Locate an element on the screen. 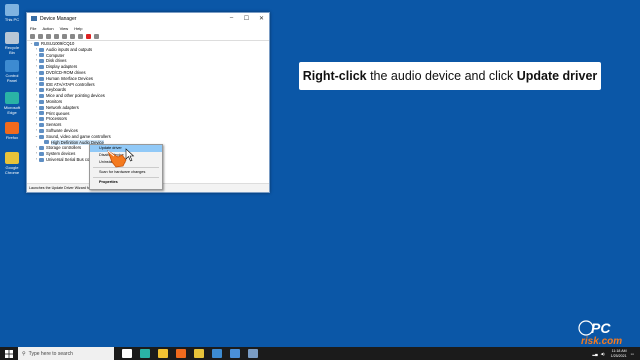  menu-help: Help is located at coordinates (78, 28).